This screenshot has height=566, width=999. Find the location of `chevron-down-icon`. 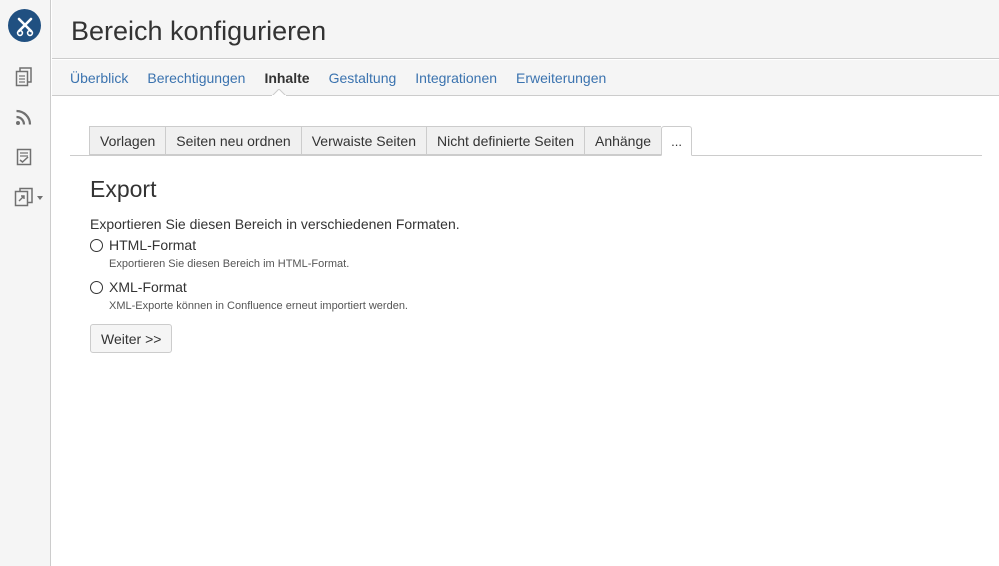

chevron-down-icon is located at coordinates (40, 198).